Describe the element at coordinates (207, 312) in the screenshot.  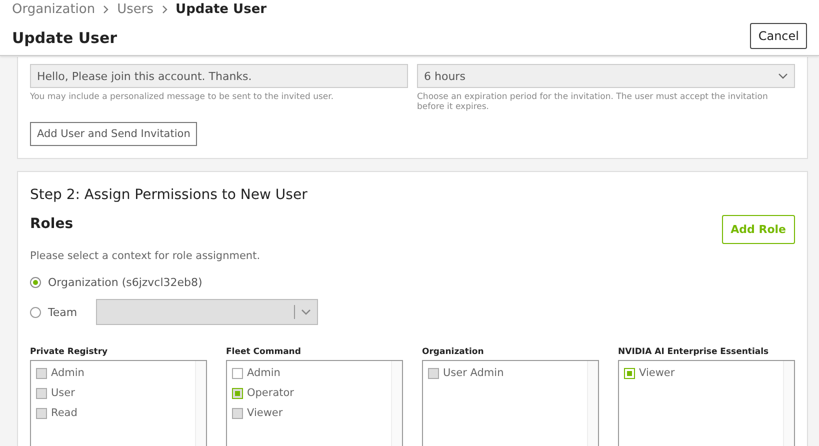
I see `team-dropdown` at that location.